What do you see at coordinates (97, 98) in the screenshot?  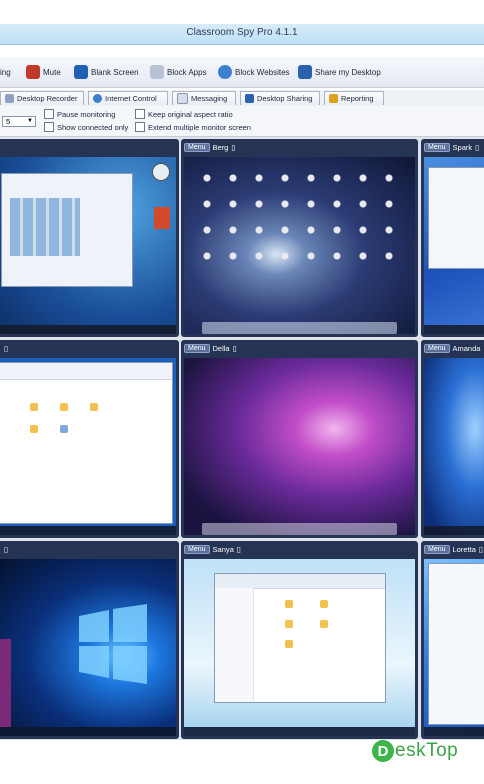 I see `internet-icon` at bounding box center [97, 98].